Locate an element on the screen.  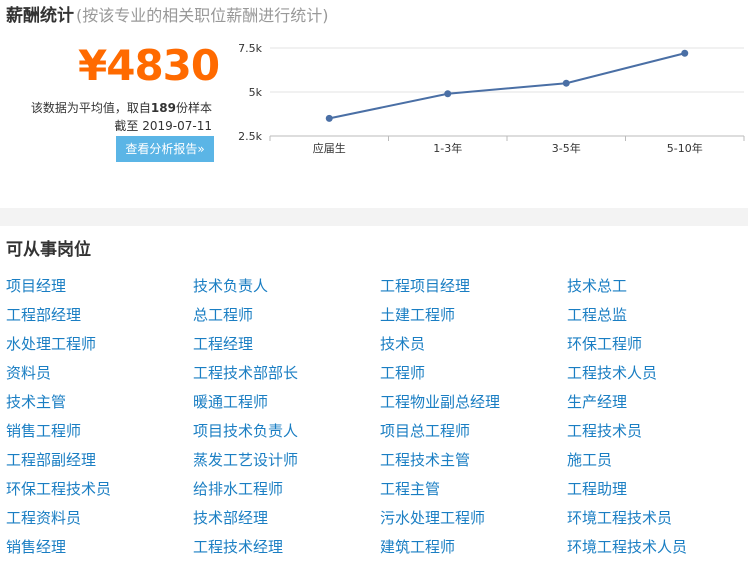
job-link: 施工员 is located at coordinates (657, 460).